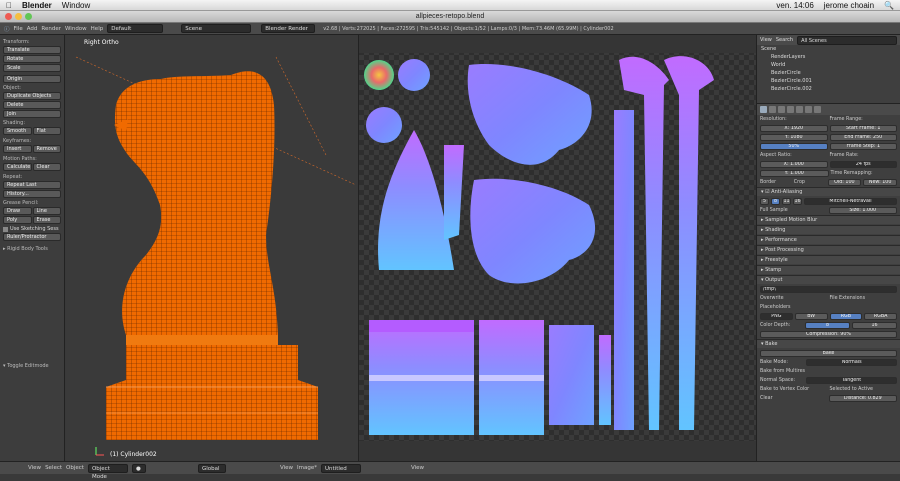 The image size is (900, 481). What do you see at coordinates (784, 40) in the screenshot?
I see `outliner-search-menu: Search` at bounding box center [784, 40].